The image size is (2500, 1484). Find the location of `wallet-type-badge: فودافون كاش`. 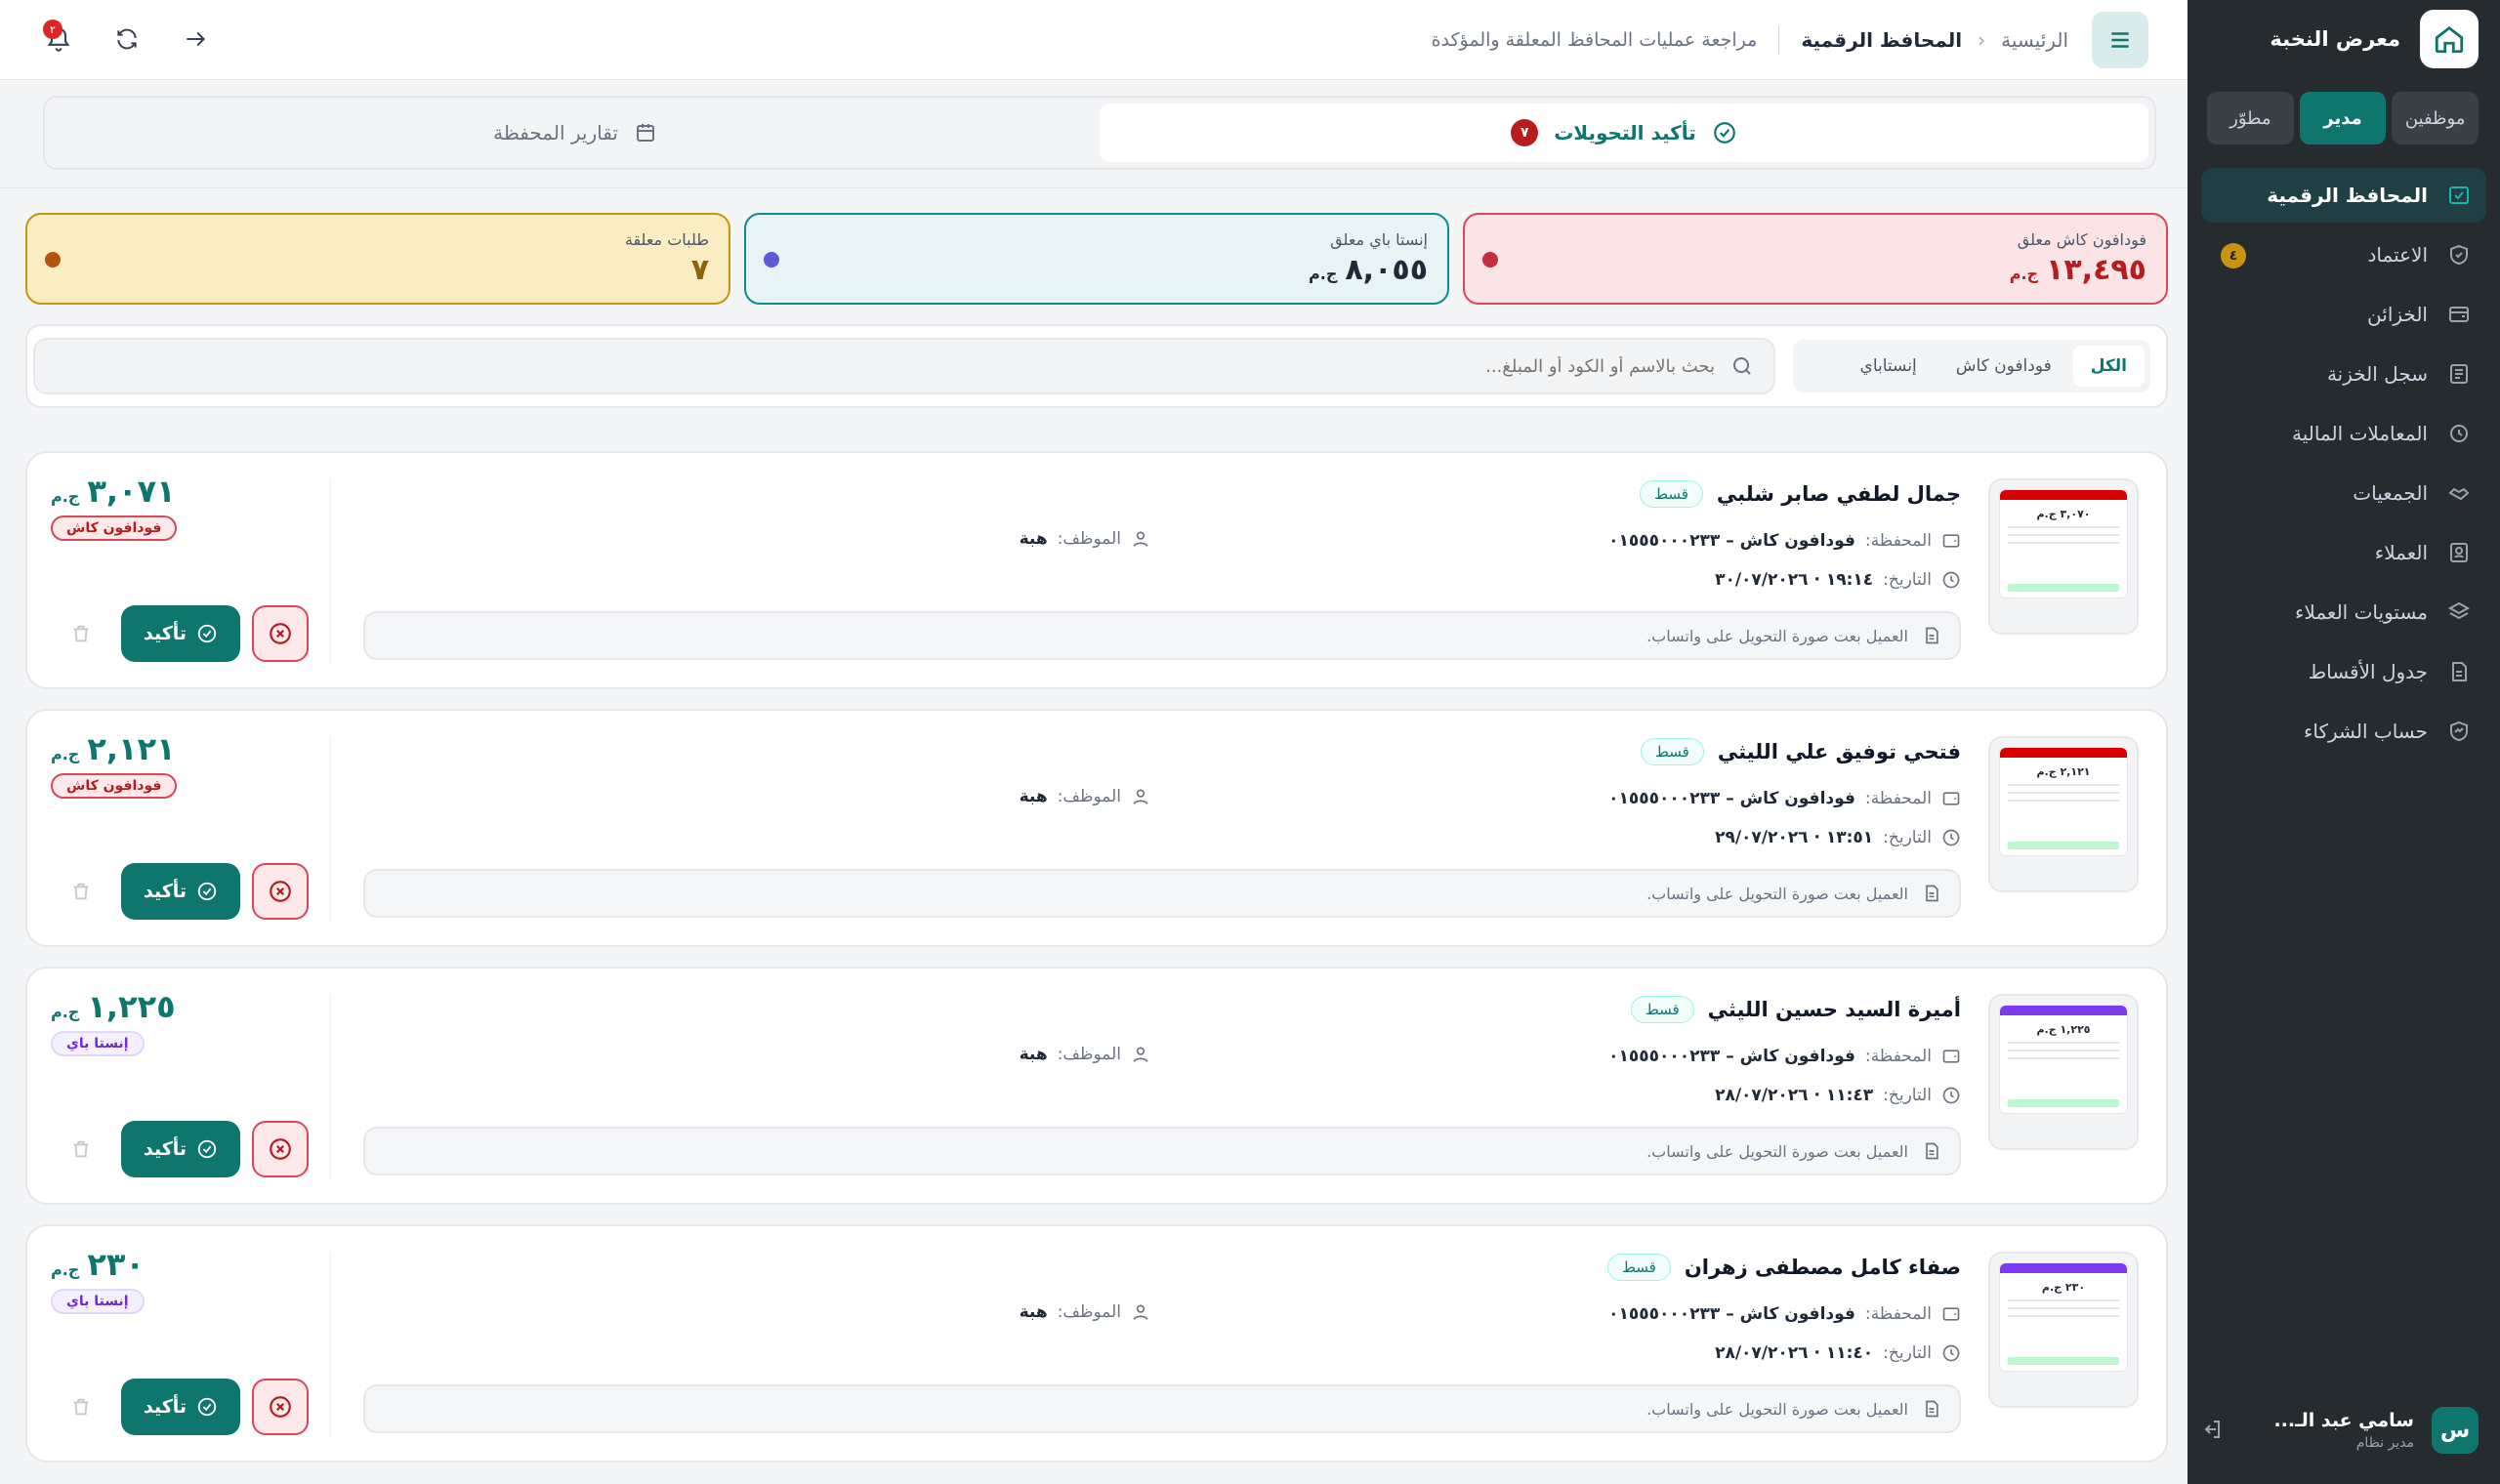

wallet-type-badge: فودافون كاش is located at coordinates (114, 528).